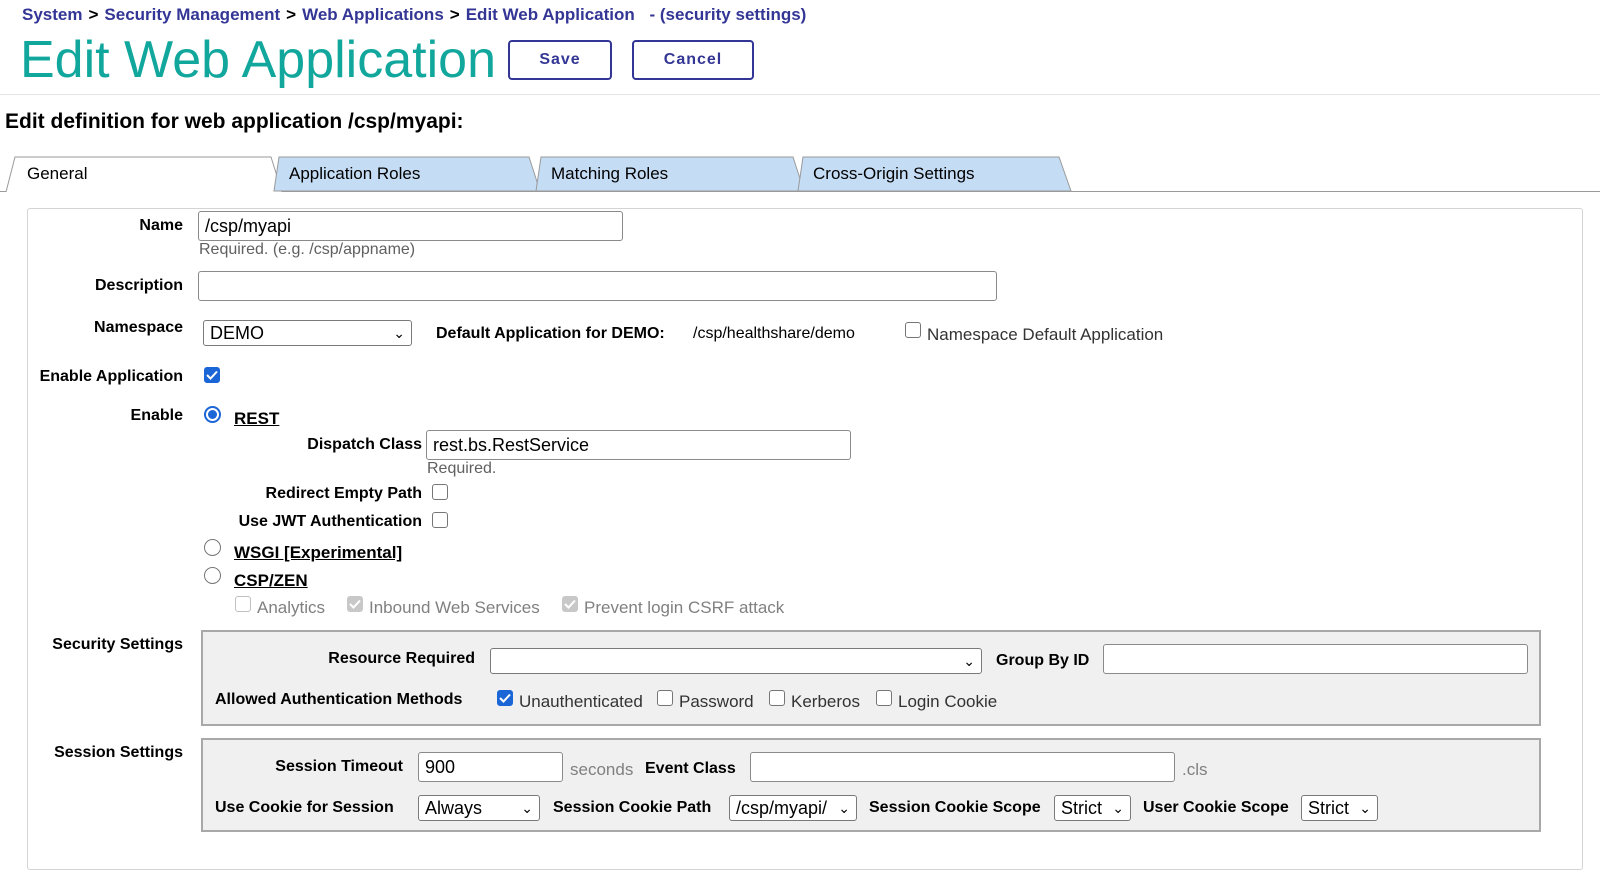 The width and height of the screenshot is (1600, 880). Describe the element at coordinates (111, 376) in the screenshot. I see `enable-application-label: Enable Application` at that location.